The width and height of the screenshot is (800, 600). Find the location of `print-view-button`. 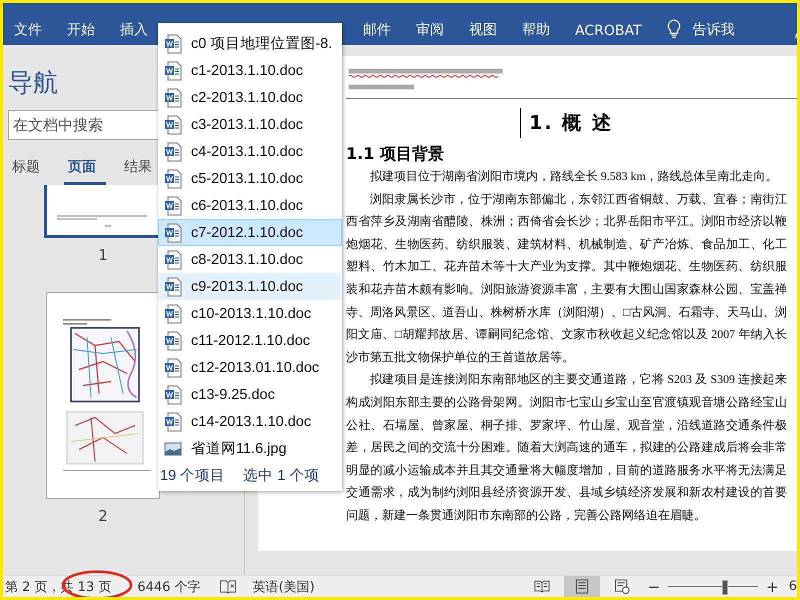

print-view-button is located at coordinates (582, 586).